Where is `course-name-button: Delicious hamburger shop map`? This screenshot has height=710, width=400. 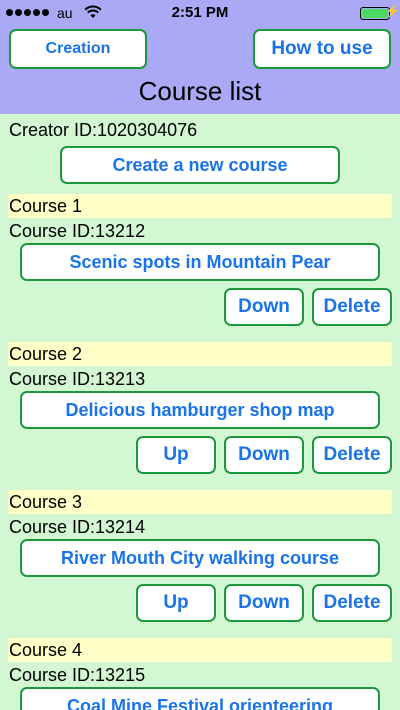 course-name-button: Delicious hamburger shop map is located at coordinates (200, 410).